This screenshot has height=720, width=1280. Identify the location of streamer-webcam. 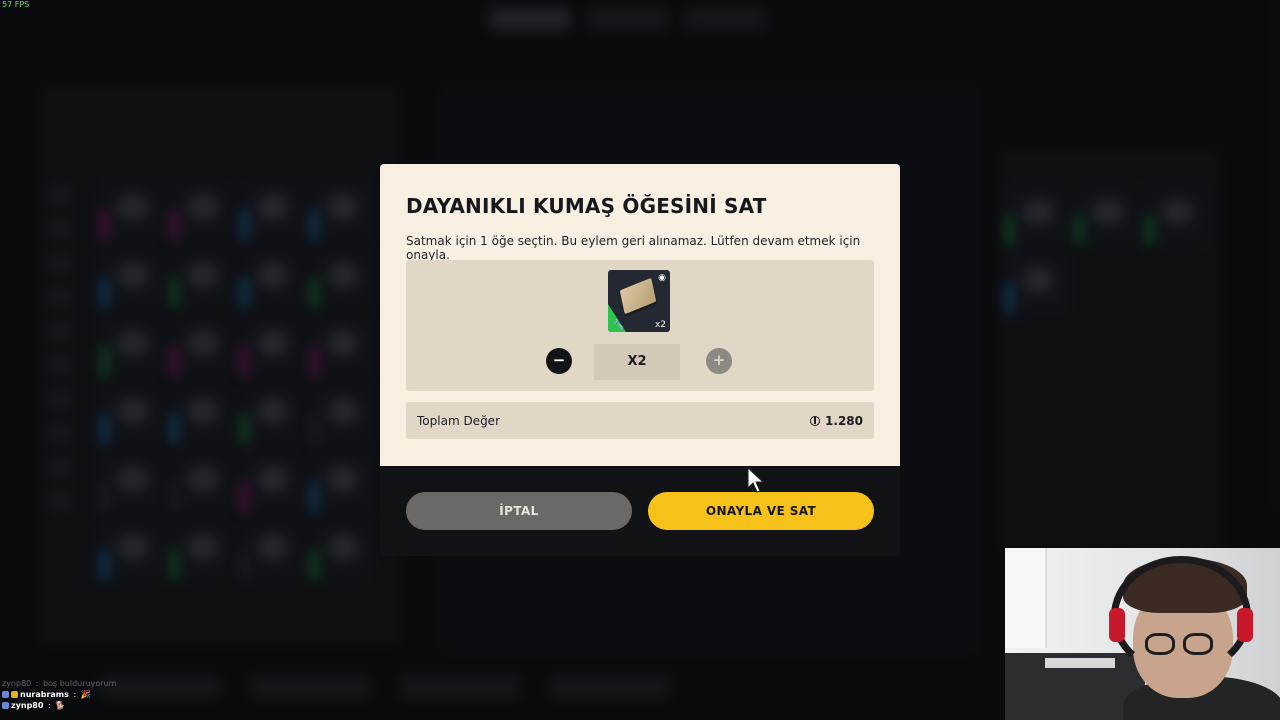
(1142, 634).